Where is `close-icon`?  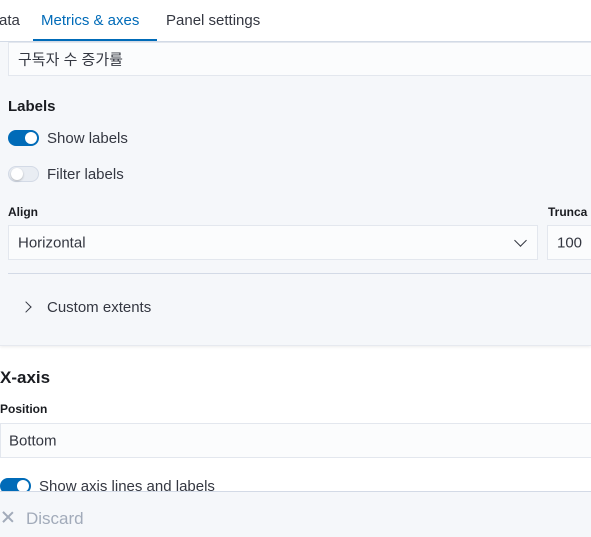
close-icon is located at coordinates (8, 517).